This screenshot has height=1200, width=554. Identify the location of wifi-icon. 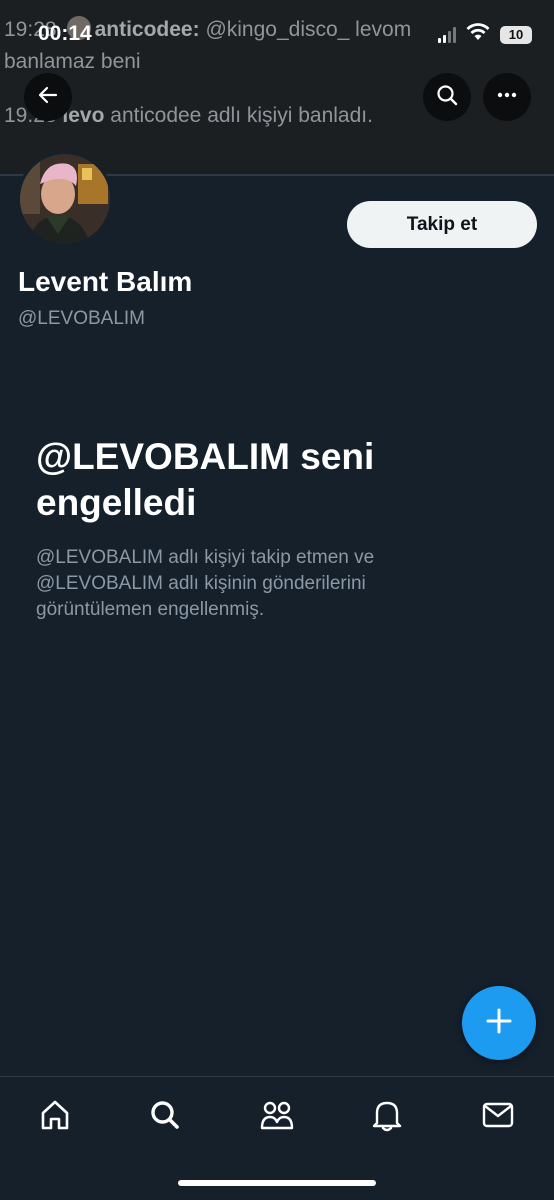
(478, 34).